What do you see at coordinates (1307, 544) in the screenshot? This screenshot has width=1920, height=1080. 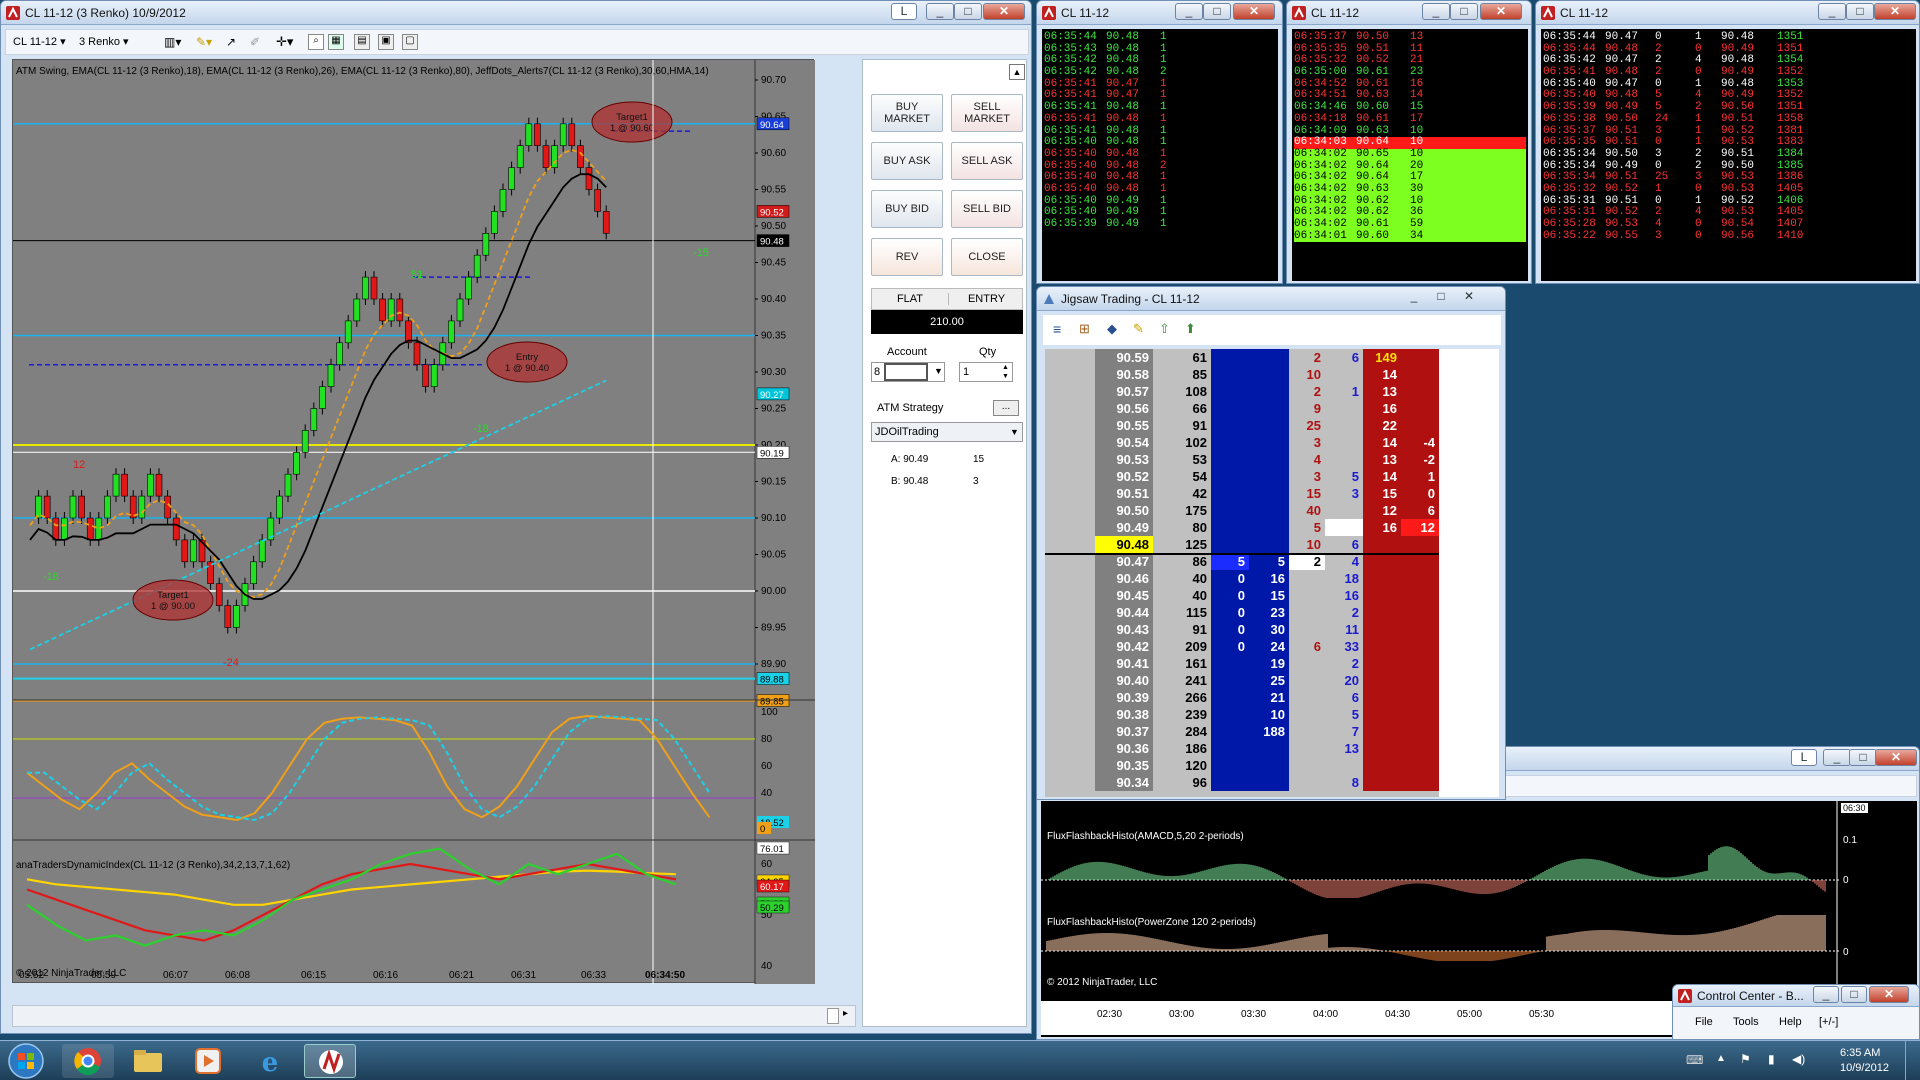 I see `ladder-cell: 10` at bounding box center [1307, 544].